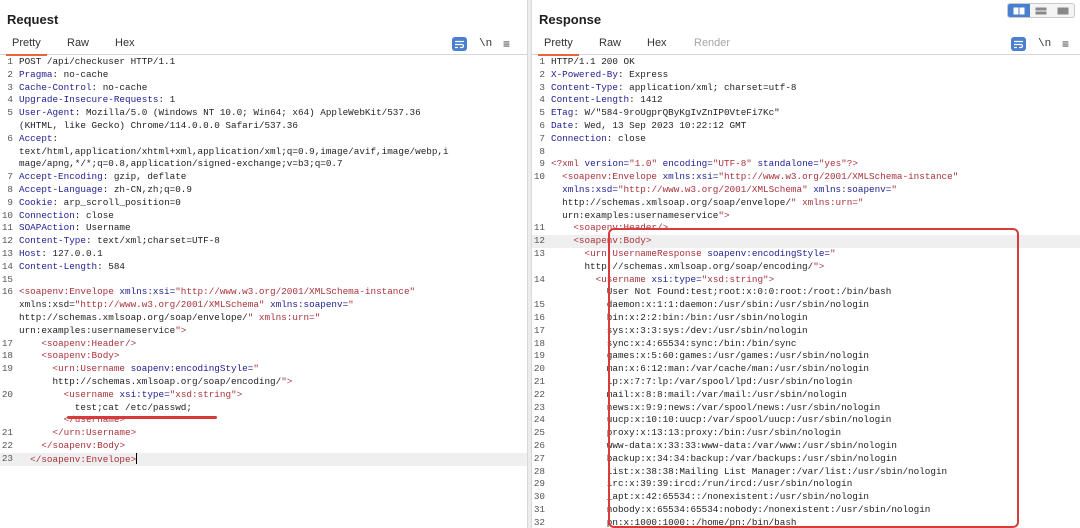 This screenshot has width=1080, height=528. I want to click on request-line: 13 Host: 127.0.0.1, so click(263, 254).